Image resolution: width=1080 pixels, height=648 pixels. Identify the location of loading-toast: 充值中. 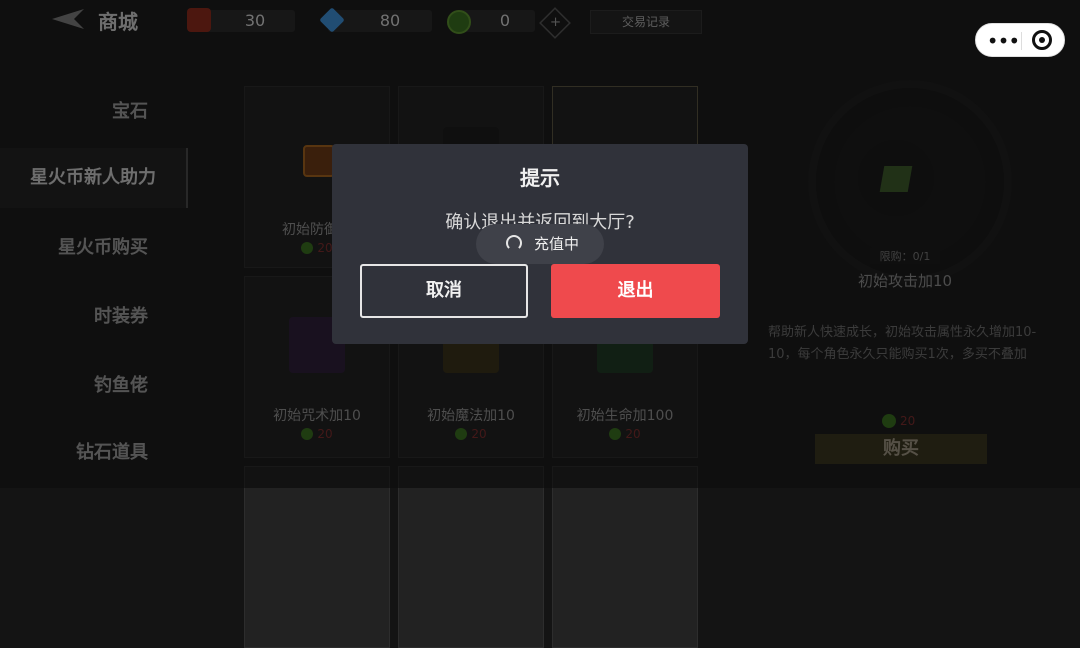
(540, 244).